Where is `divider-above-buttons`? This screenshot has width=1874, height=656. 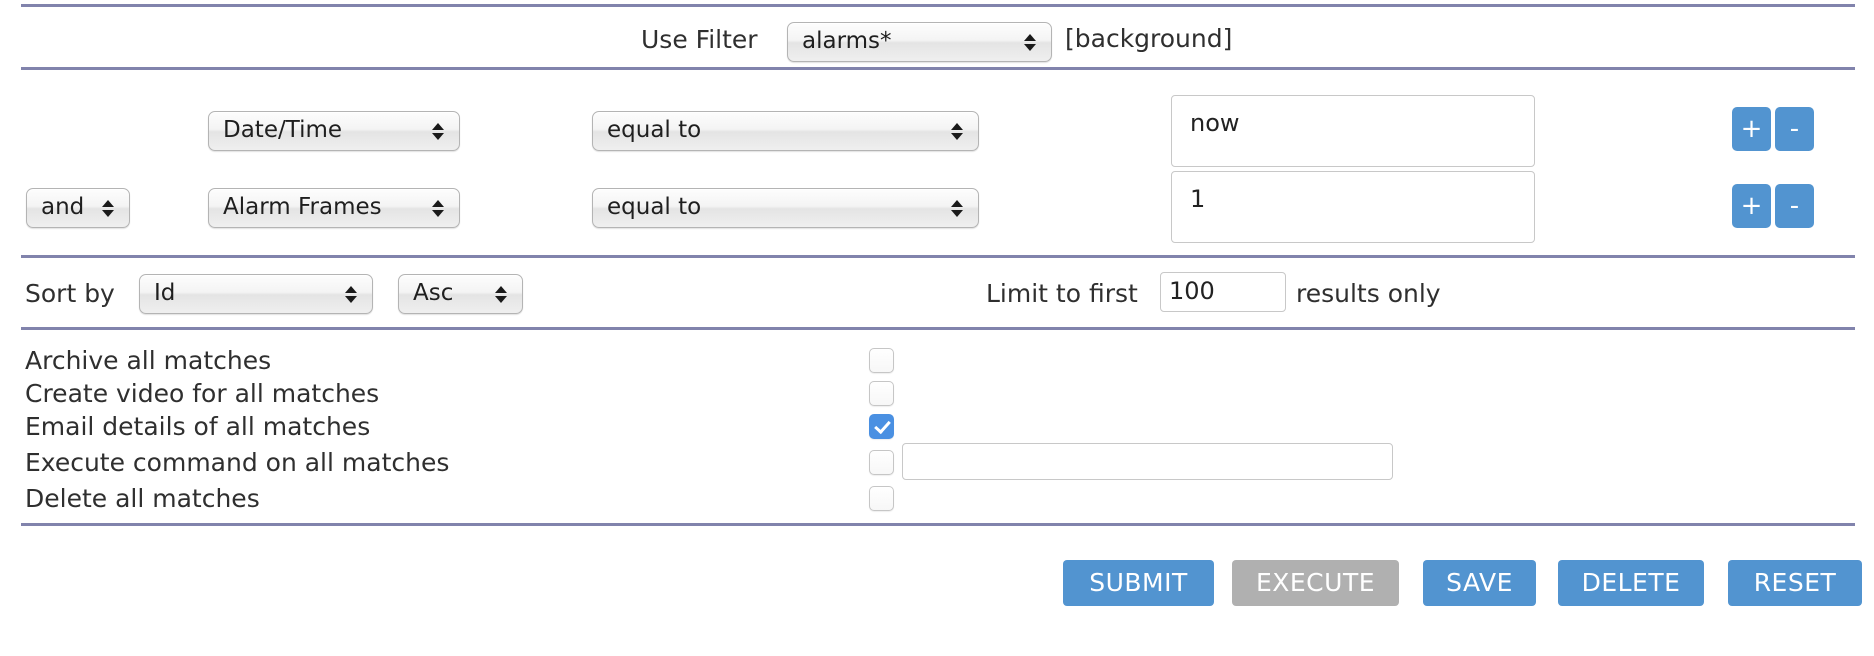 divider-above-buttons is located at coordinates (938, 524).